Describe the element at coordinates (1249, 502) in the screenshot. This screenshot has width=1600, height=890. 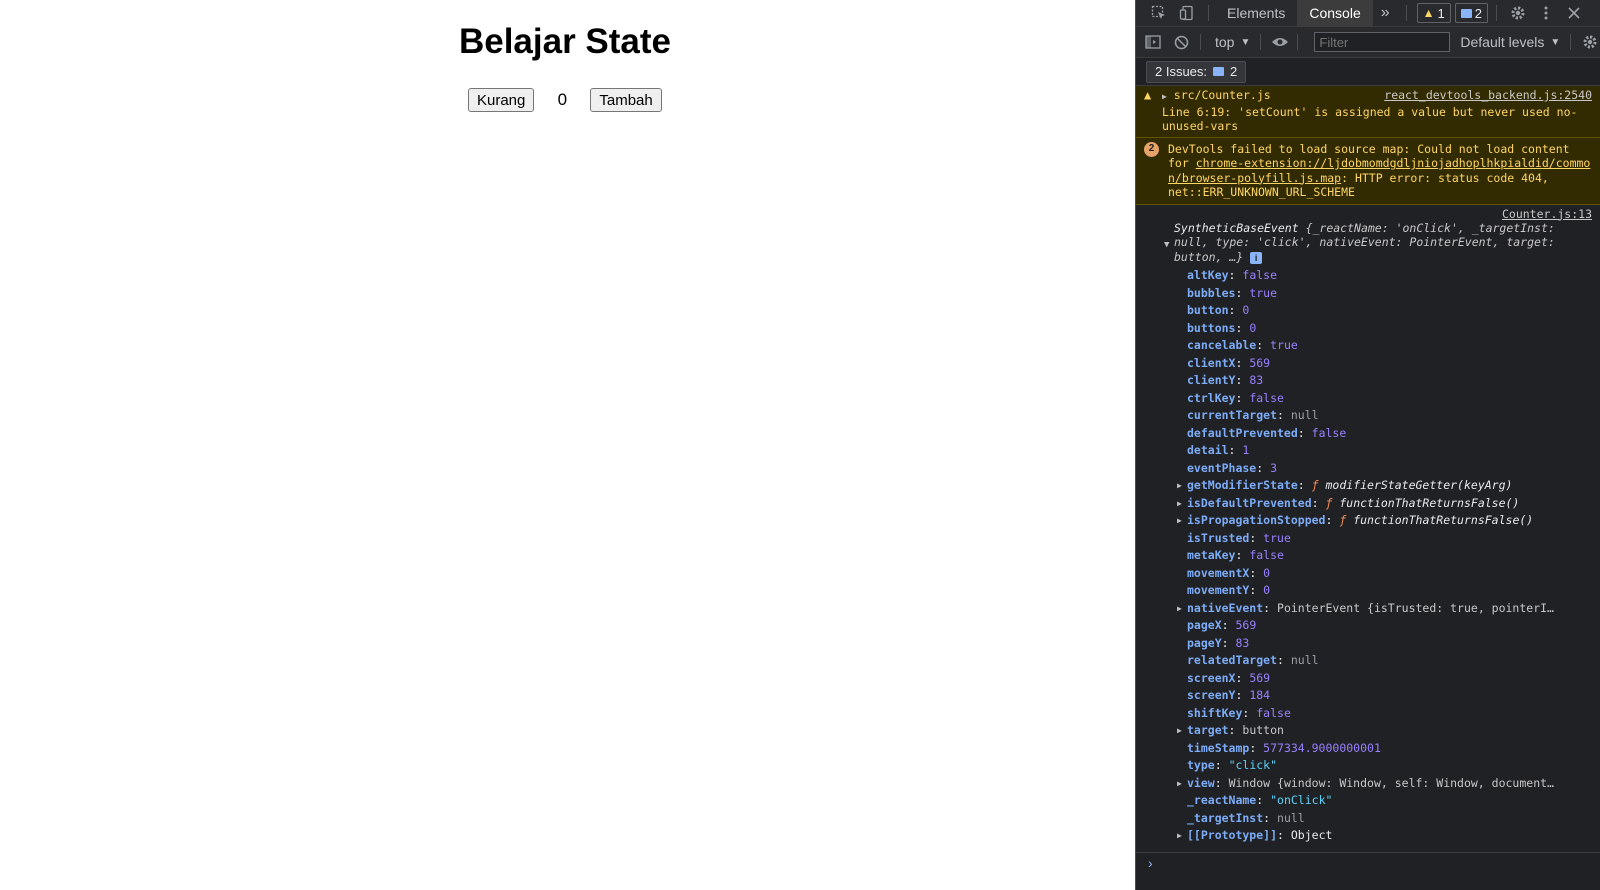
I see `property-key: isDefaultPrevented` at that location.